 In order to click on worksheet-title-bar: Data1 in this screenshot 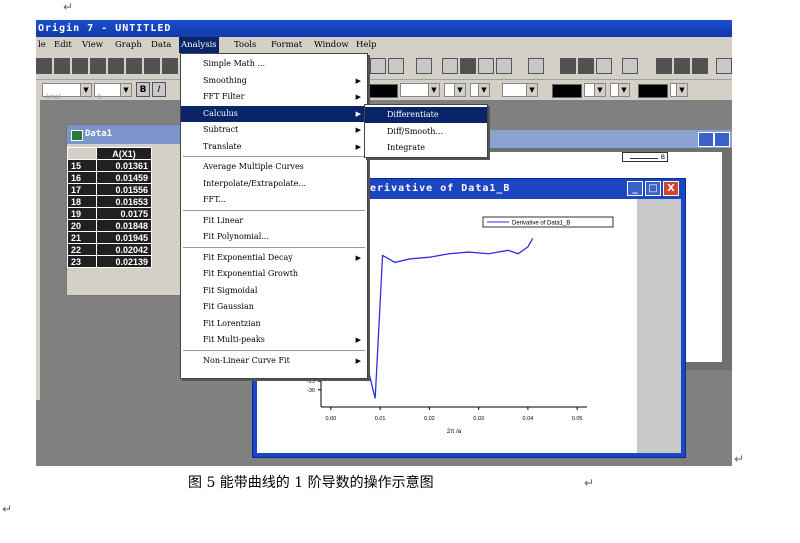, I will do `click(126, 134)`.